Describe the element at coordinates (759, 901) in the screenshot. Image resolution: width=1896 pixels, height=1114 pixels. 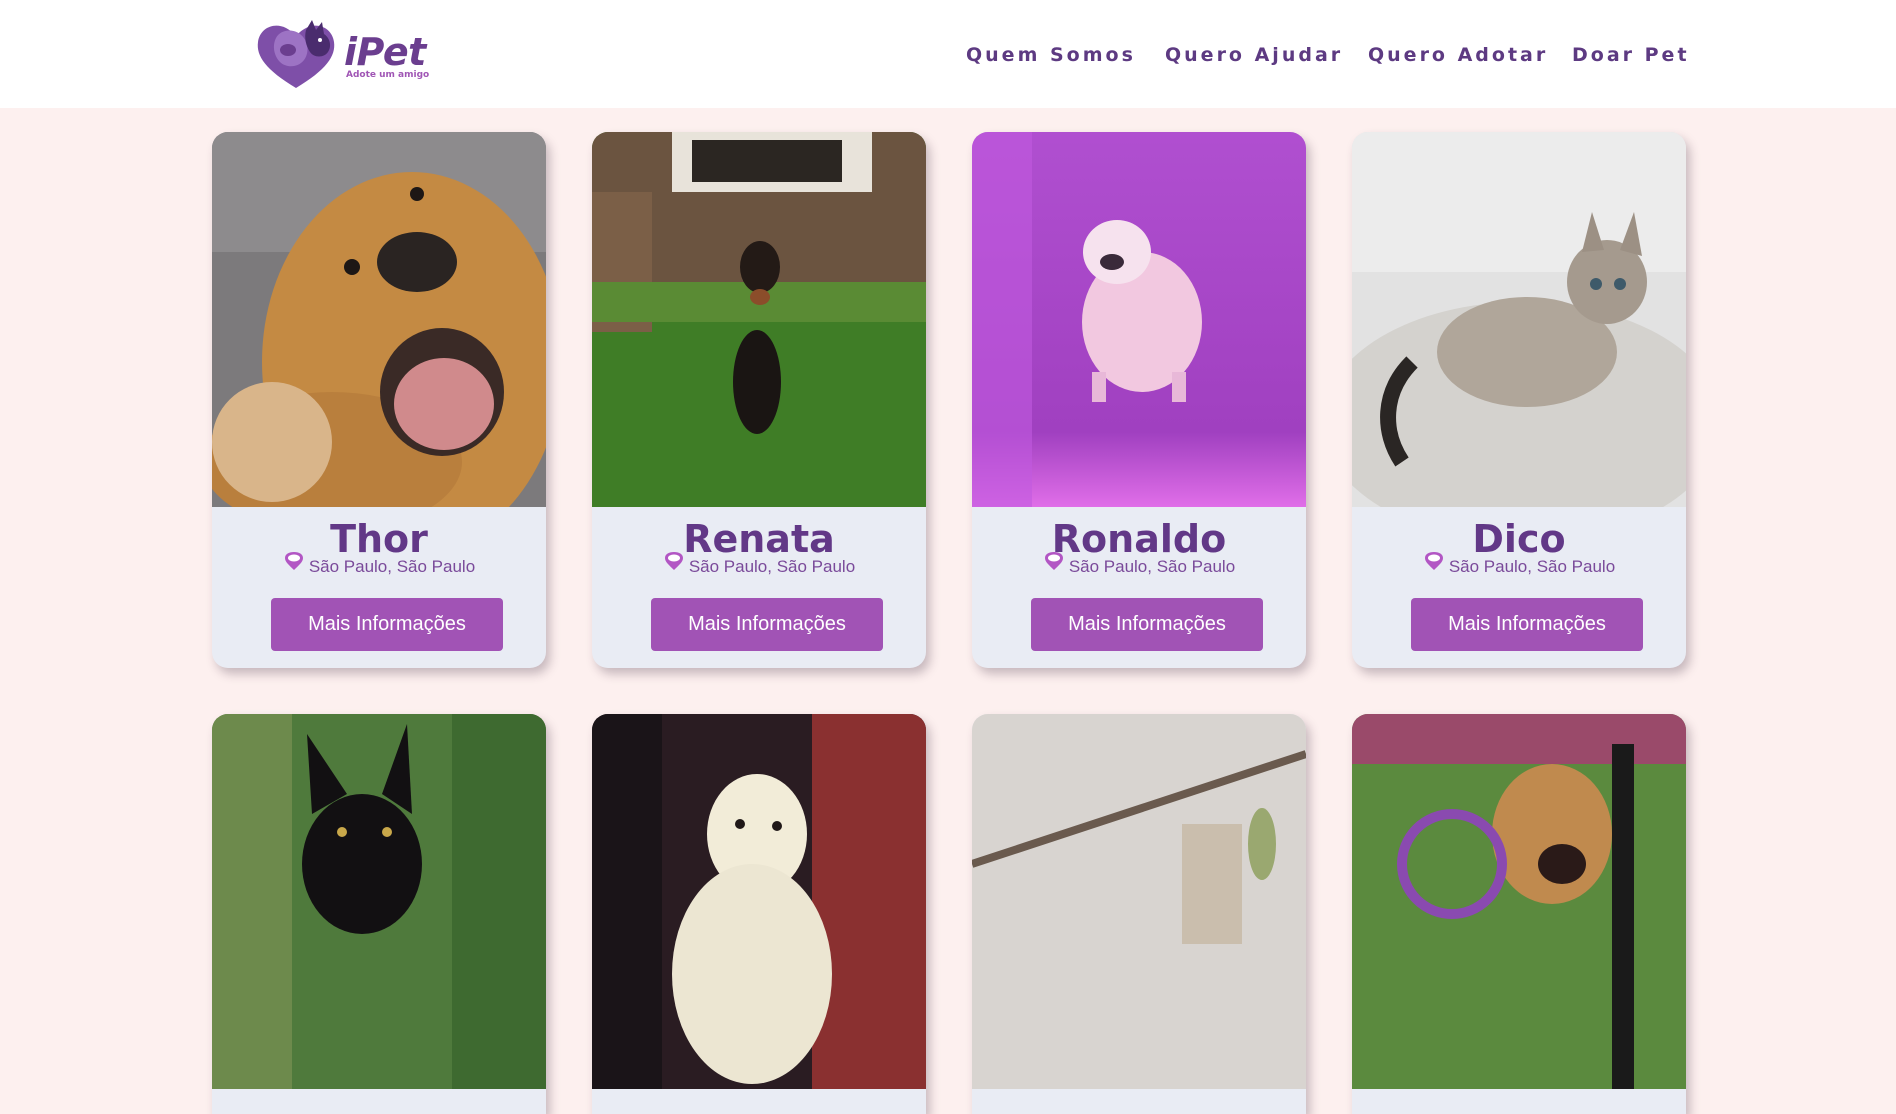
I see `ferret-photo` at that location.